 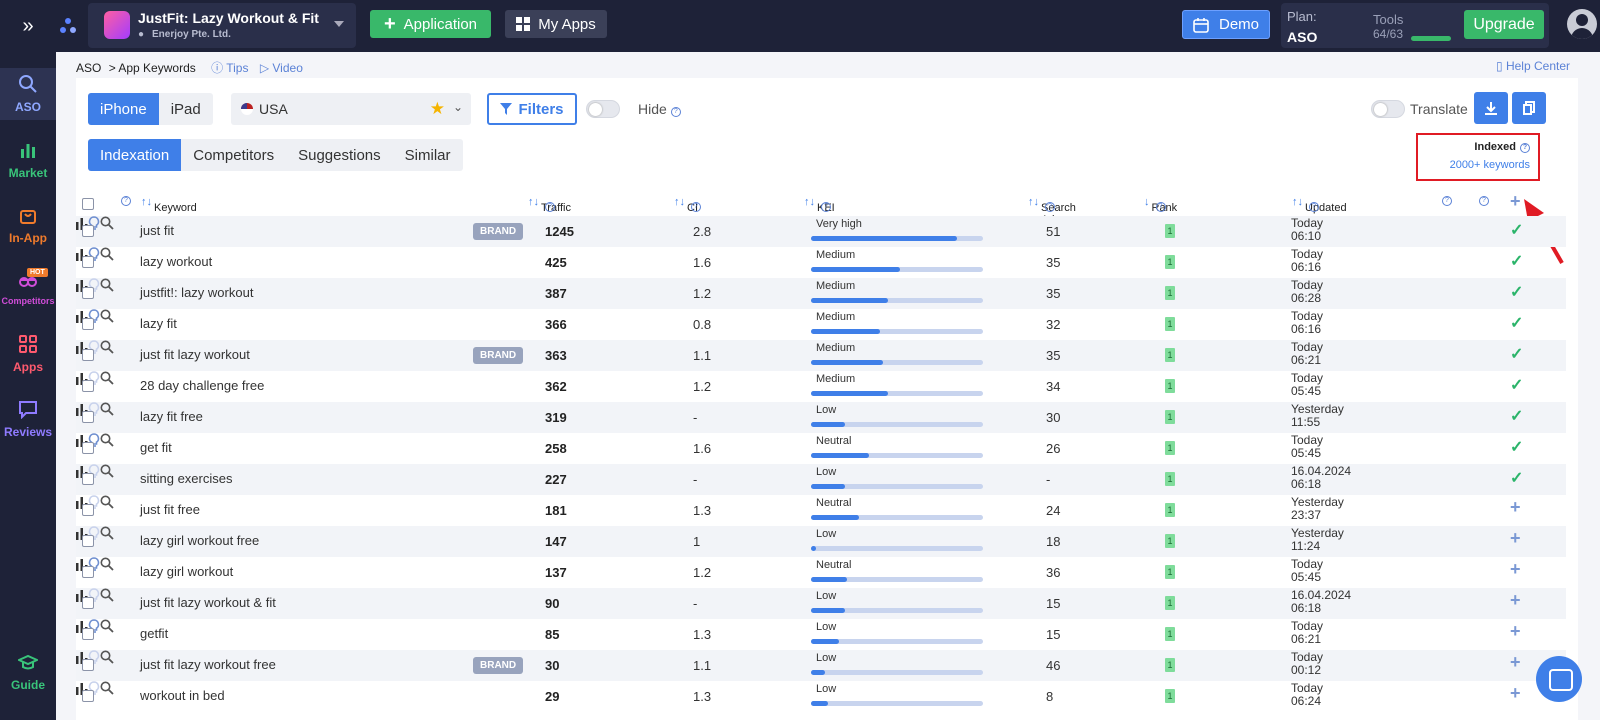 What do you see at coordinates (1491, 108) in the screenshot?
I see `download-button` at bounding box center [1491, 108].